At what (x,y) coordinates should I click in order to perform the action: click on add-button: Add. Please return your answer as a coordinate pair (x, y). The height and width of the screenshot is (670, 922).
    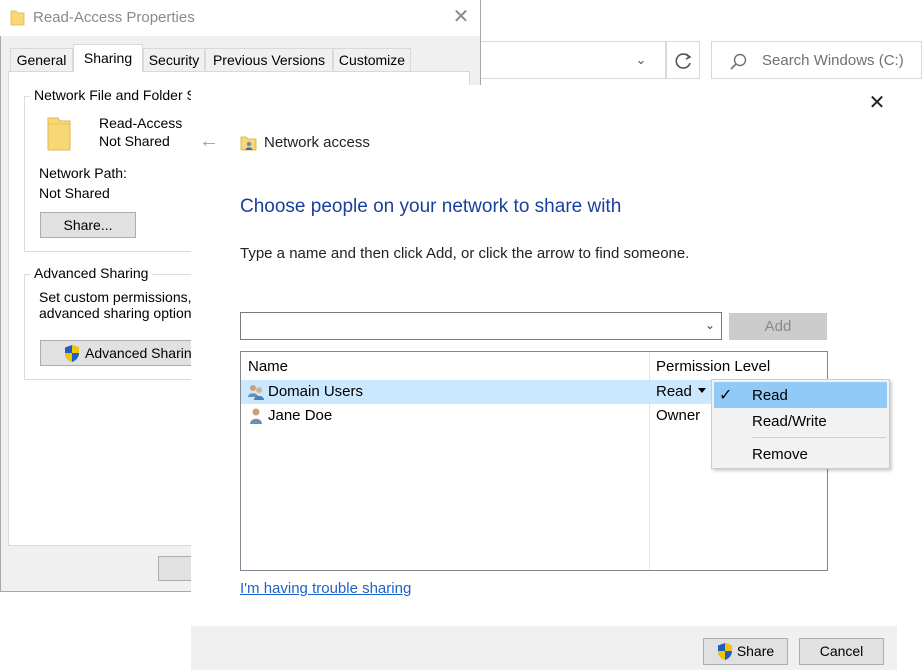
    Looking at the image, I should click on (778, 326).